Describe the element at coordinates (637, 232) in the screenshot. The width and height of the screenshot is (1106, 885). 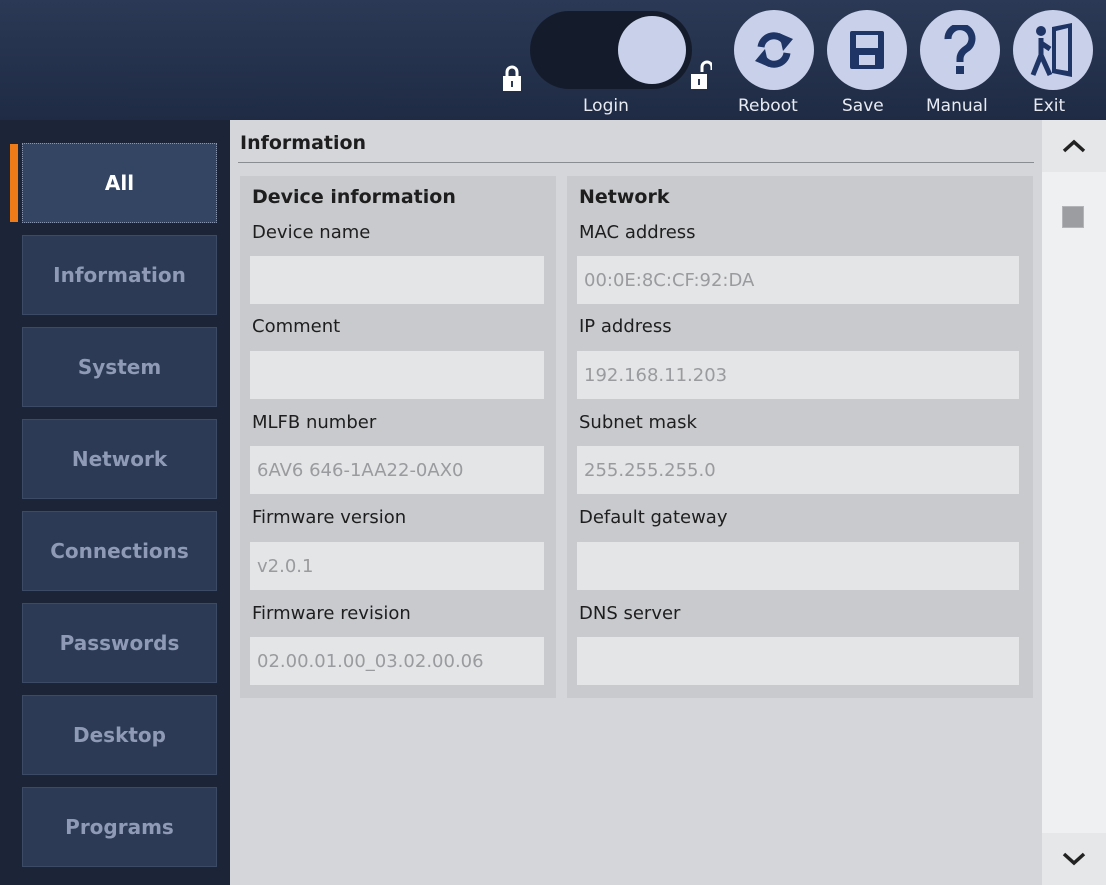
I see `mac-address-label: MAC address` at that location.